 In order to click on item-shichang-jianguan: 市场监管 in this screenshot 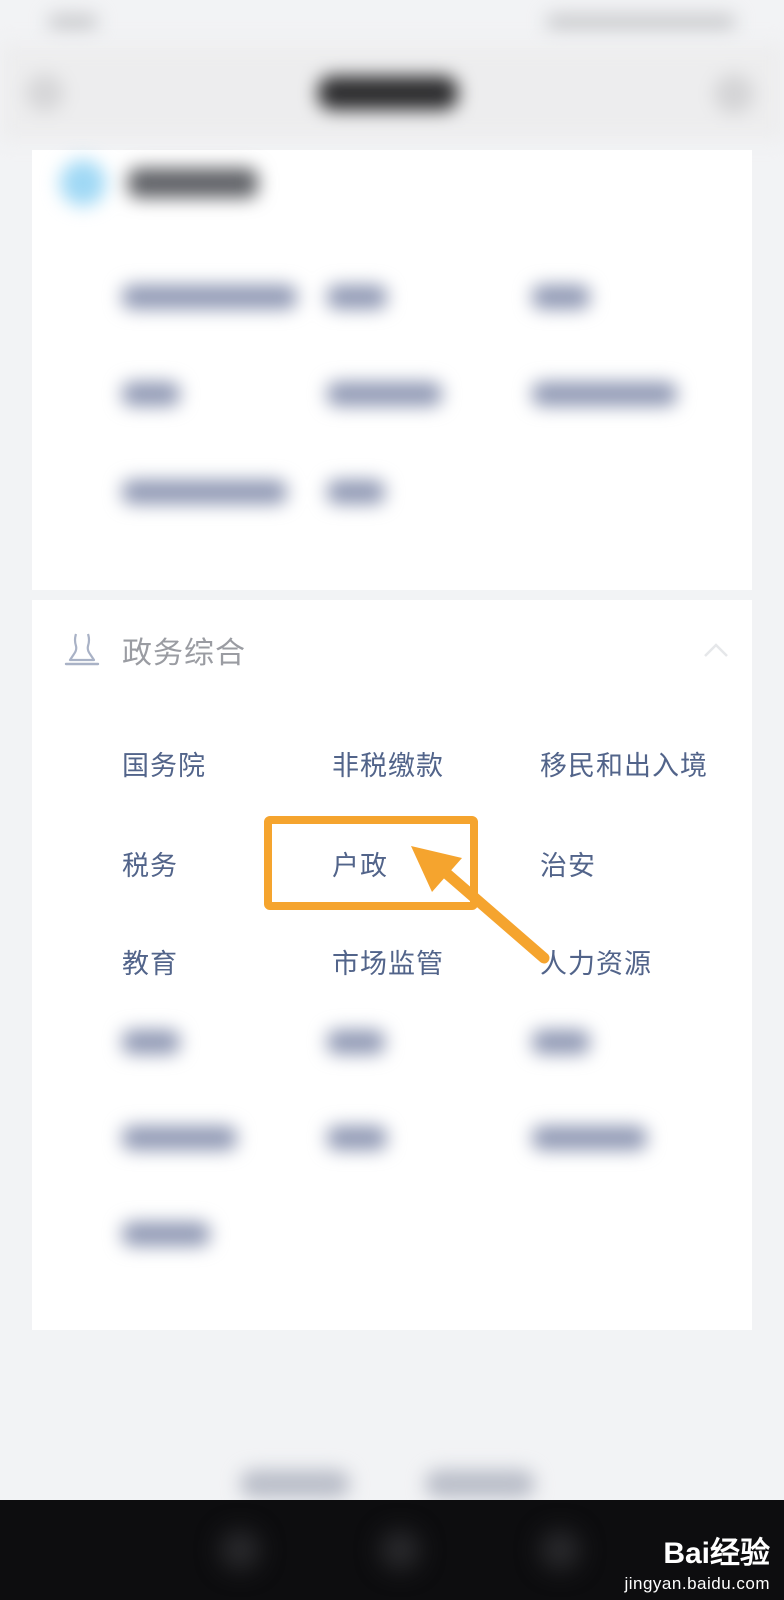, I will do `click(388, 961)`.